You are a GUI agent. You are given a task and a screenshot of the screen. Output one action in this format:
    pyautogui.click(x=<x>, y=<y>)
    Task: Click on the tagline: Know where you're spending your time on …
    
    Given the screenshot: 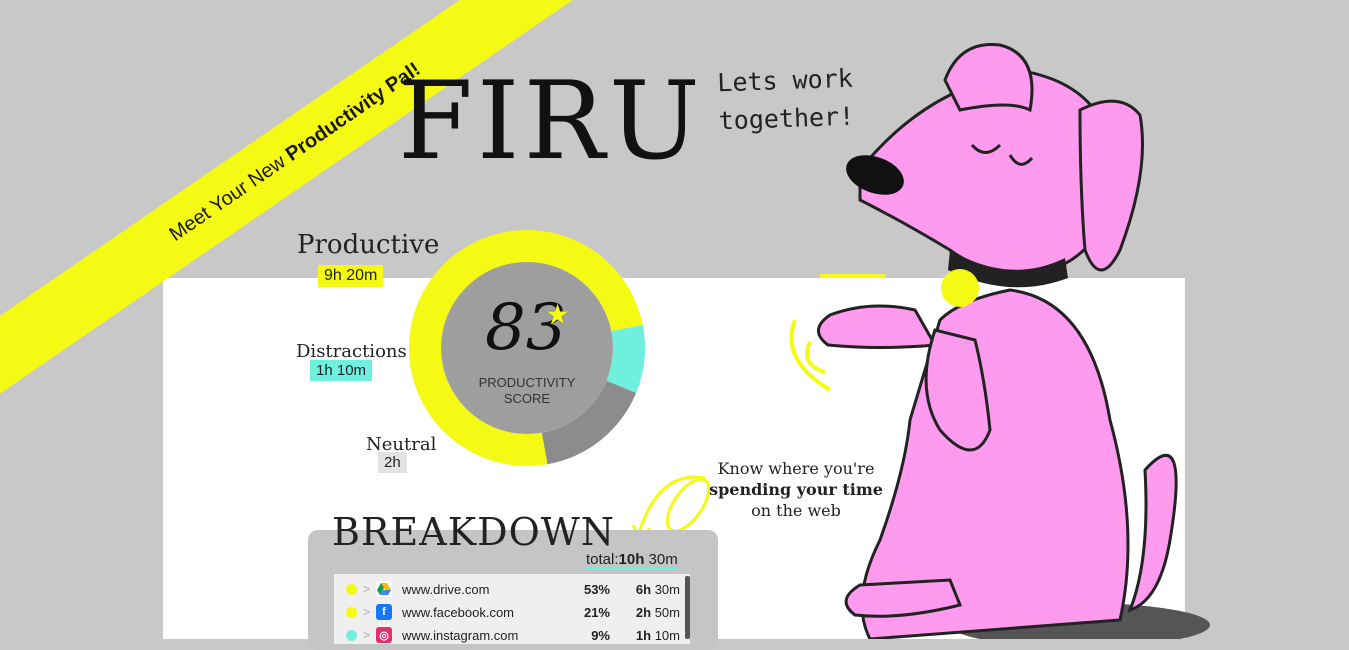 What is the action you would take?
    pyautogui.click(x=796, y=489)
    